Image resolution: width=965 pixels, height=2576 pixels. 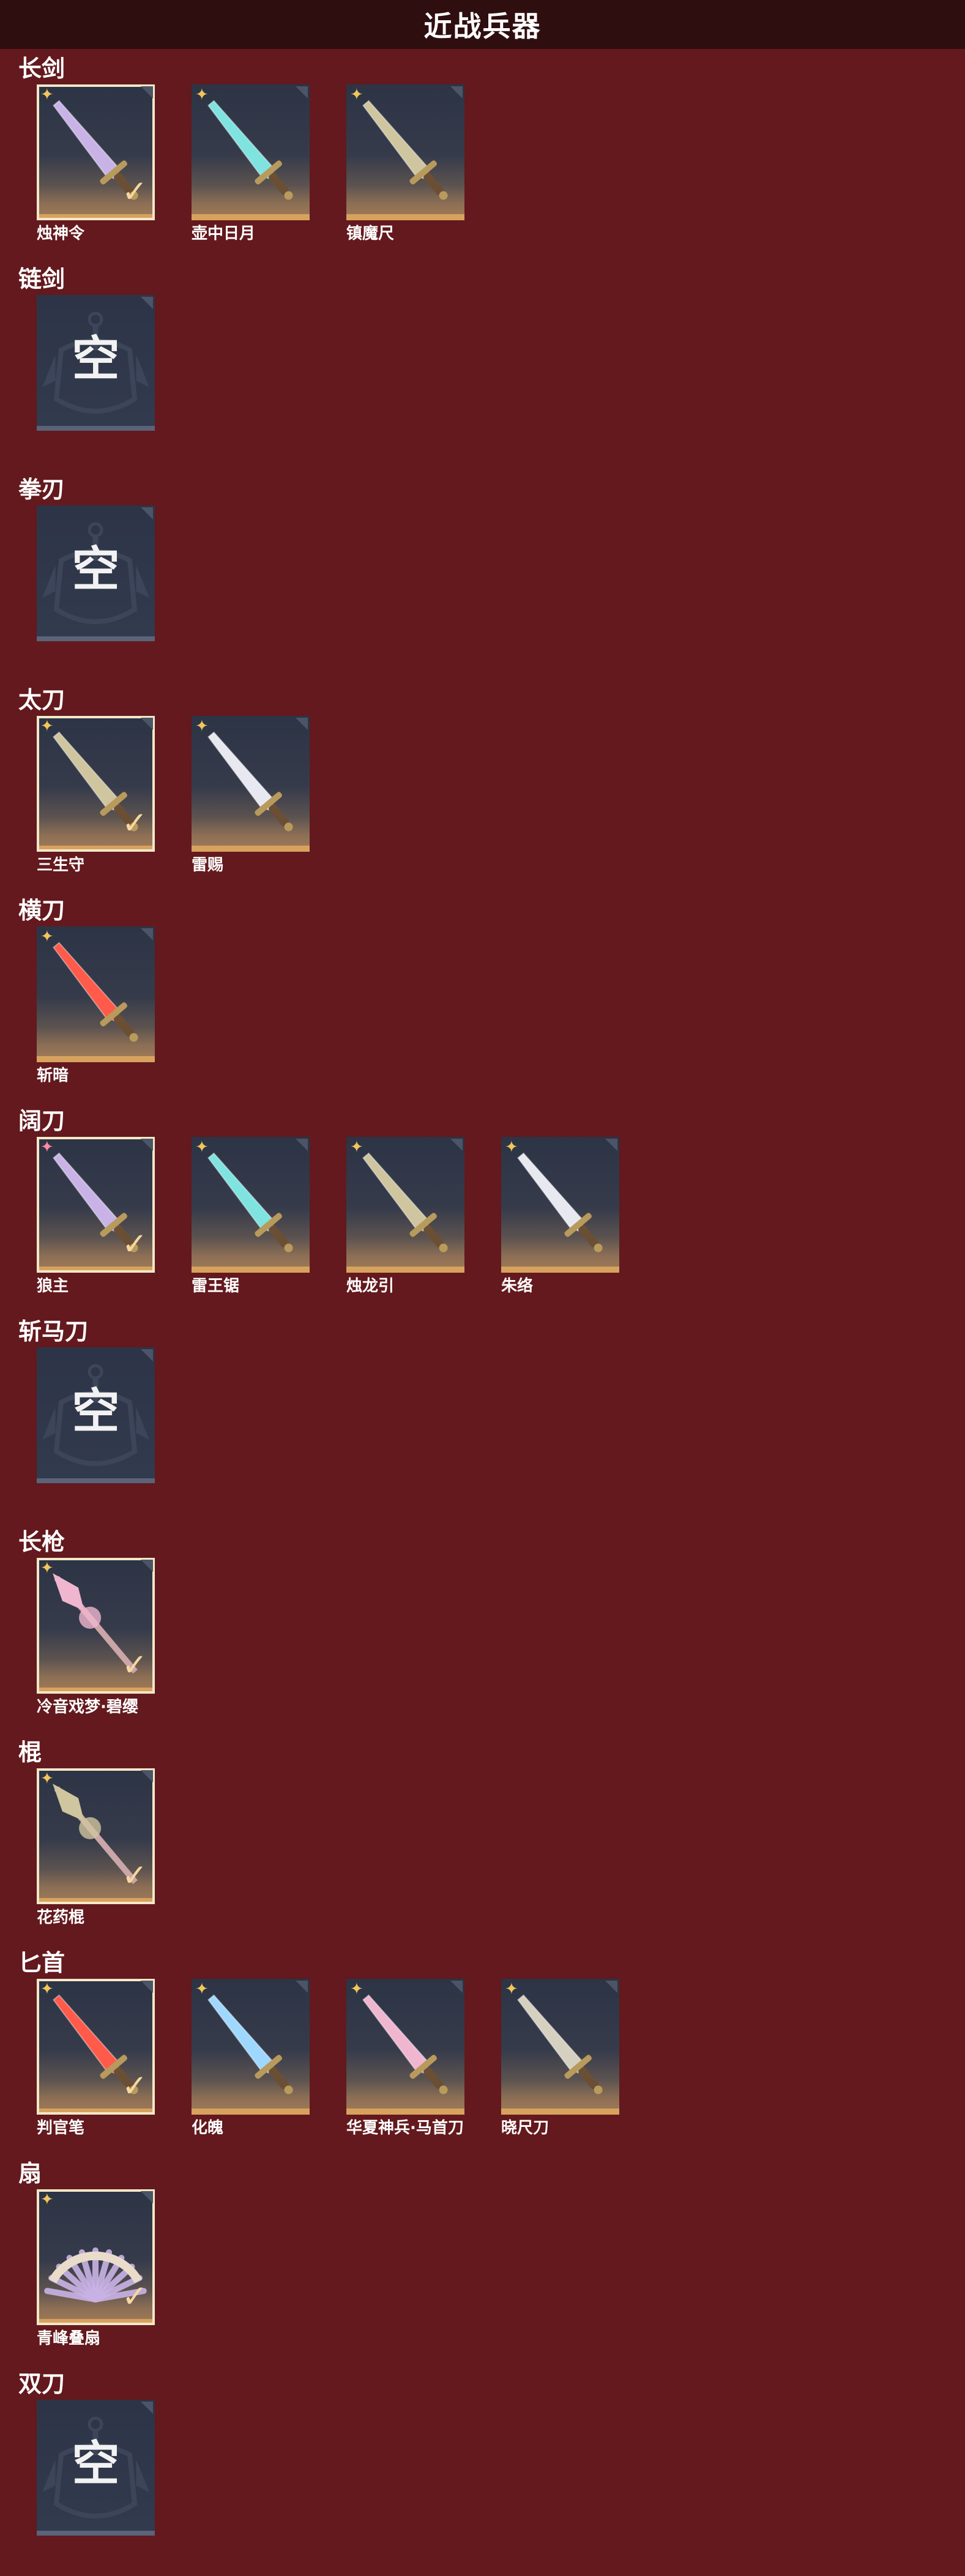 I want to click on weapon-card: ✦ 雷王锯, so click(x=251, y=1217).